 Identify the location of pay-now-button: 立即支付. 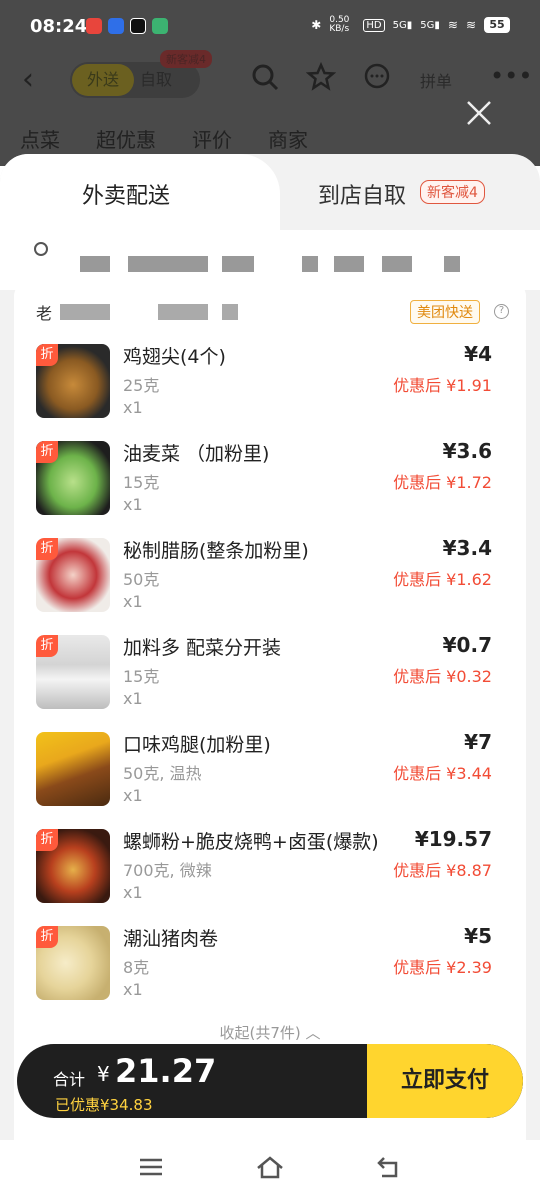
(445, 1081).